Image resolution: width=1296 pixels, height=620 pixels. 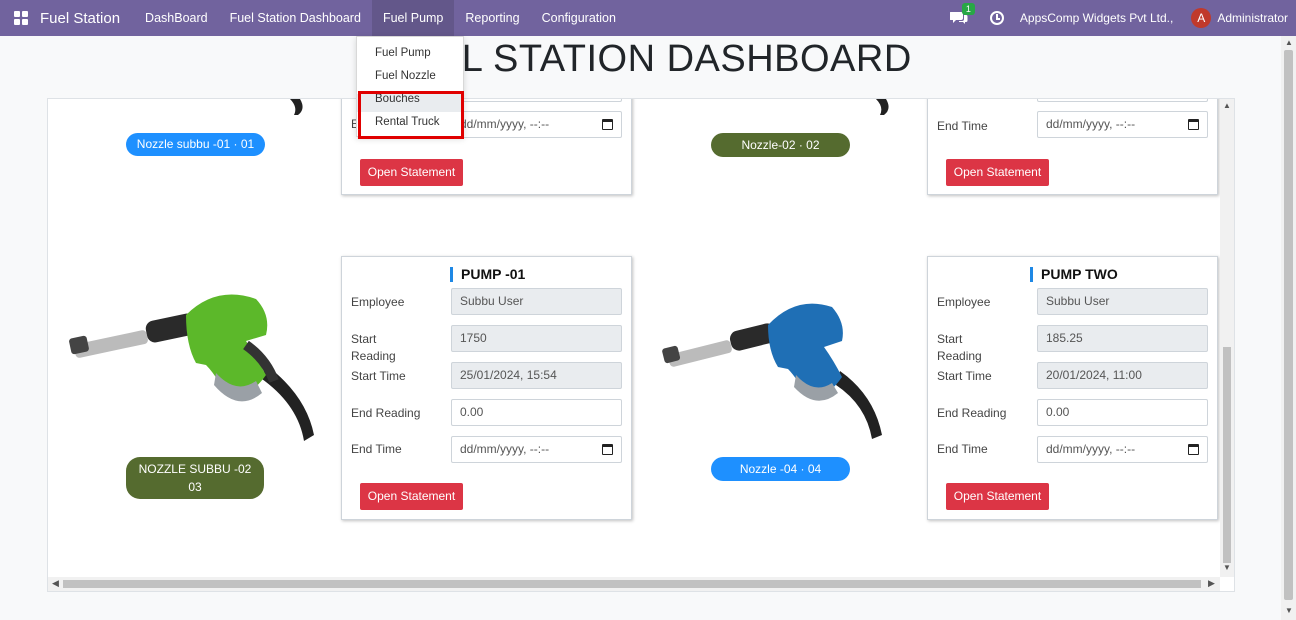 I want to click on dropdown-item-fuel-nozzle: Fuel Nozzle, so click(x=405, y=76).